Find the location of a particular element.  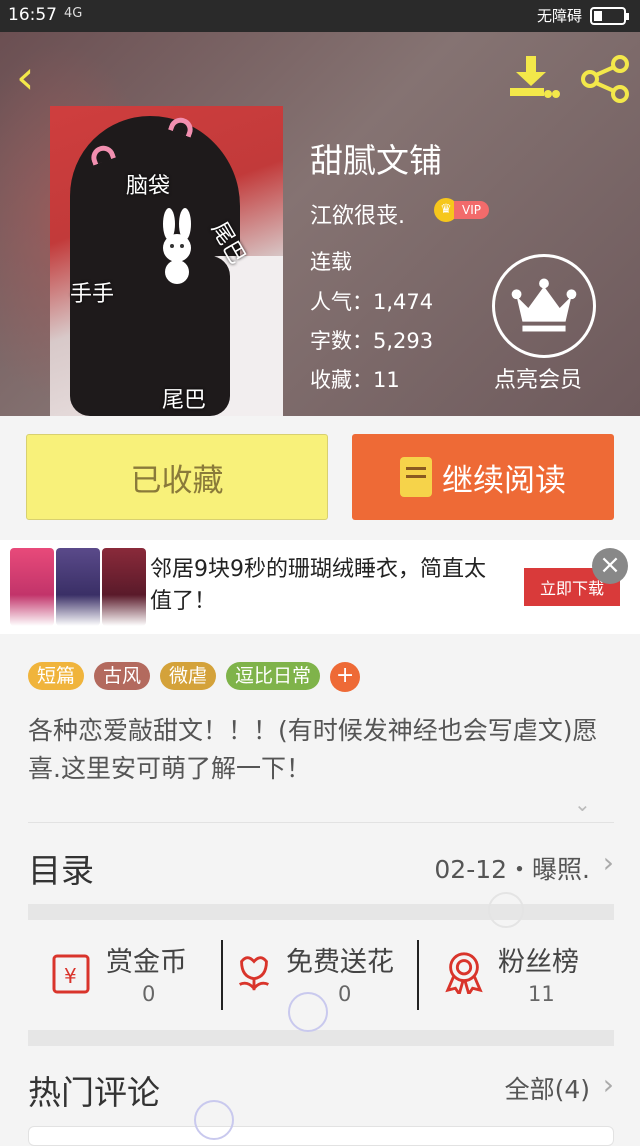

status-time: 16:57 is located at coordinates (32, 15).